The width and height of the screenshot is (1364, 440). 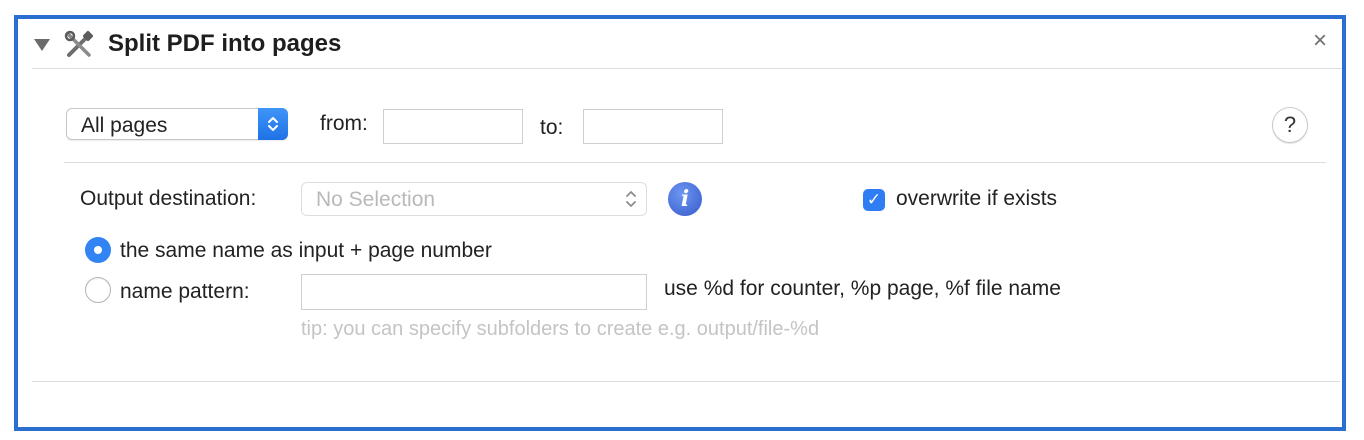 What do you see at coordinates (474, 199) in the screenshot?
I see `output-destination-popup: No Selection` at bounding box center [474, 199].